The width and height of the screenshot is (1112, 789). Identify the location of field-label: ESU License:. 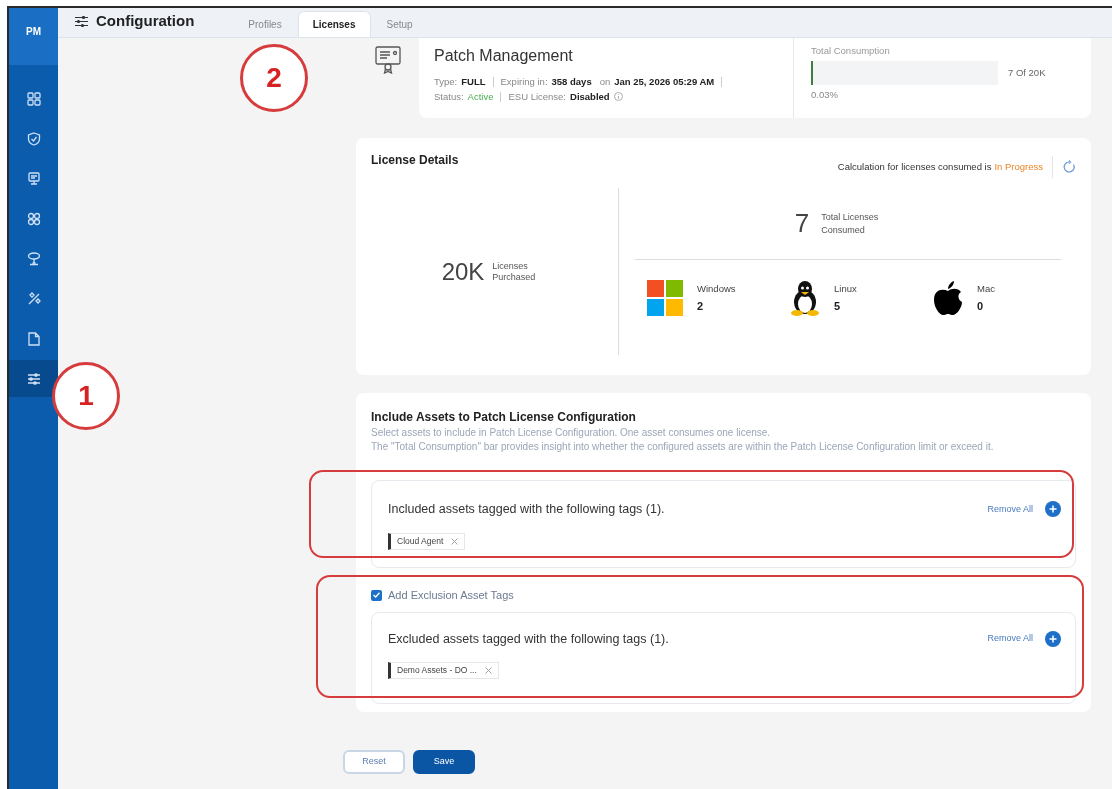
(537, 97).